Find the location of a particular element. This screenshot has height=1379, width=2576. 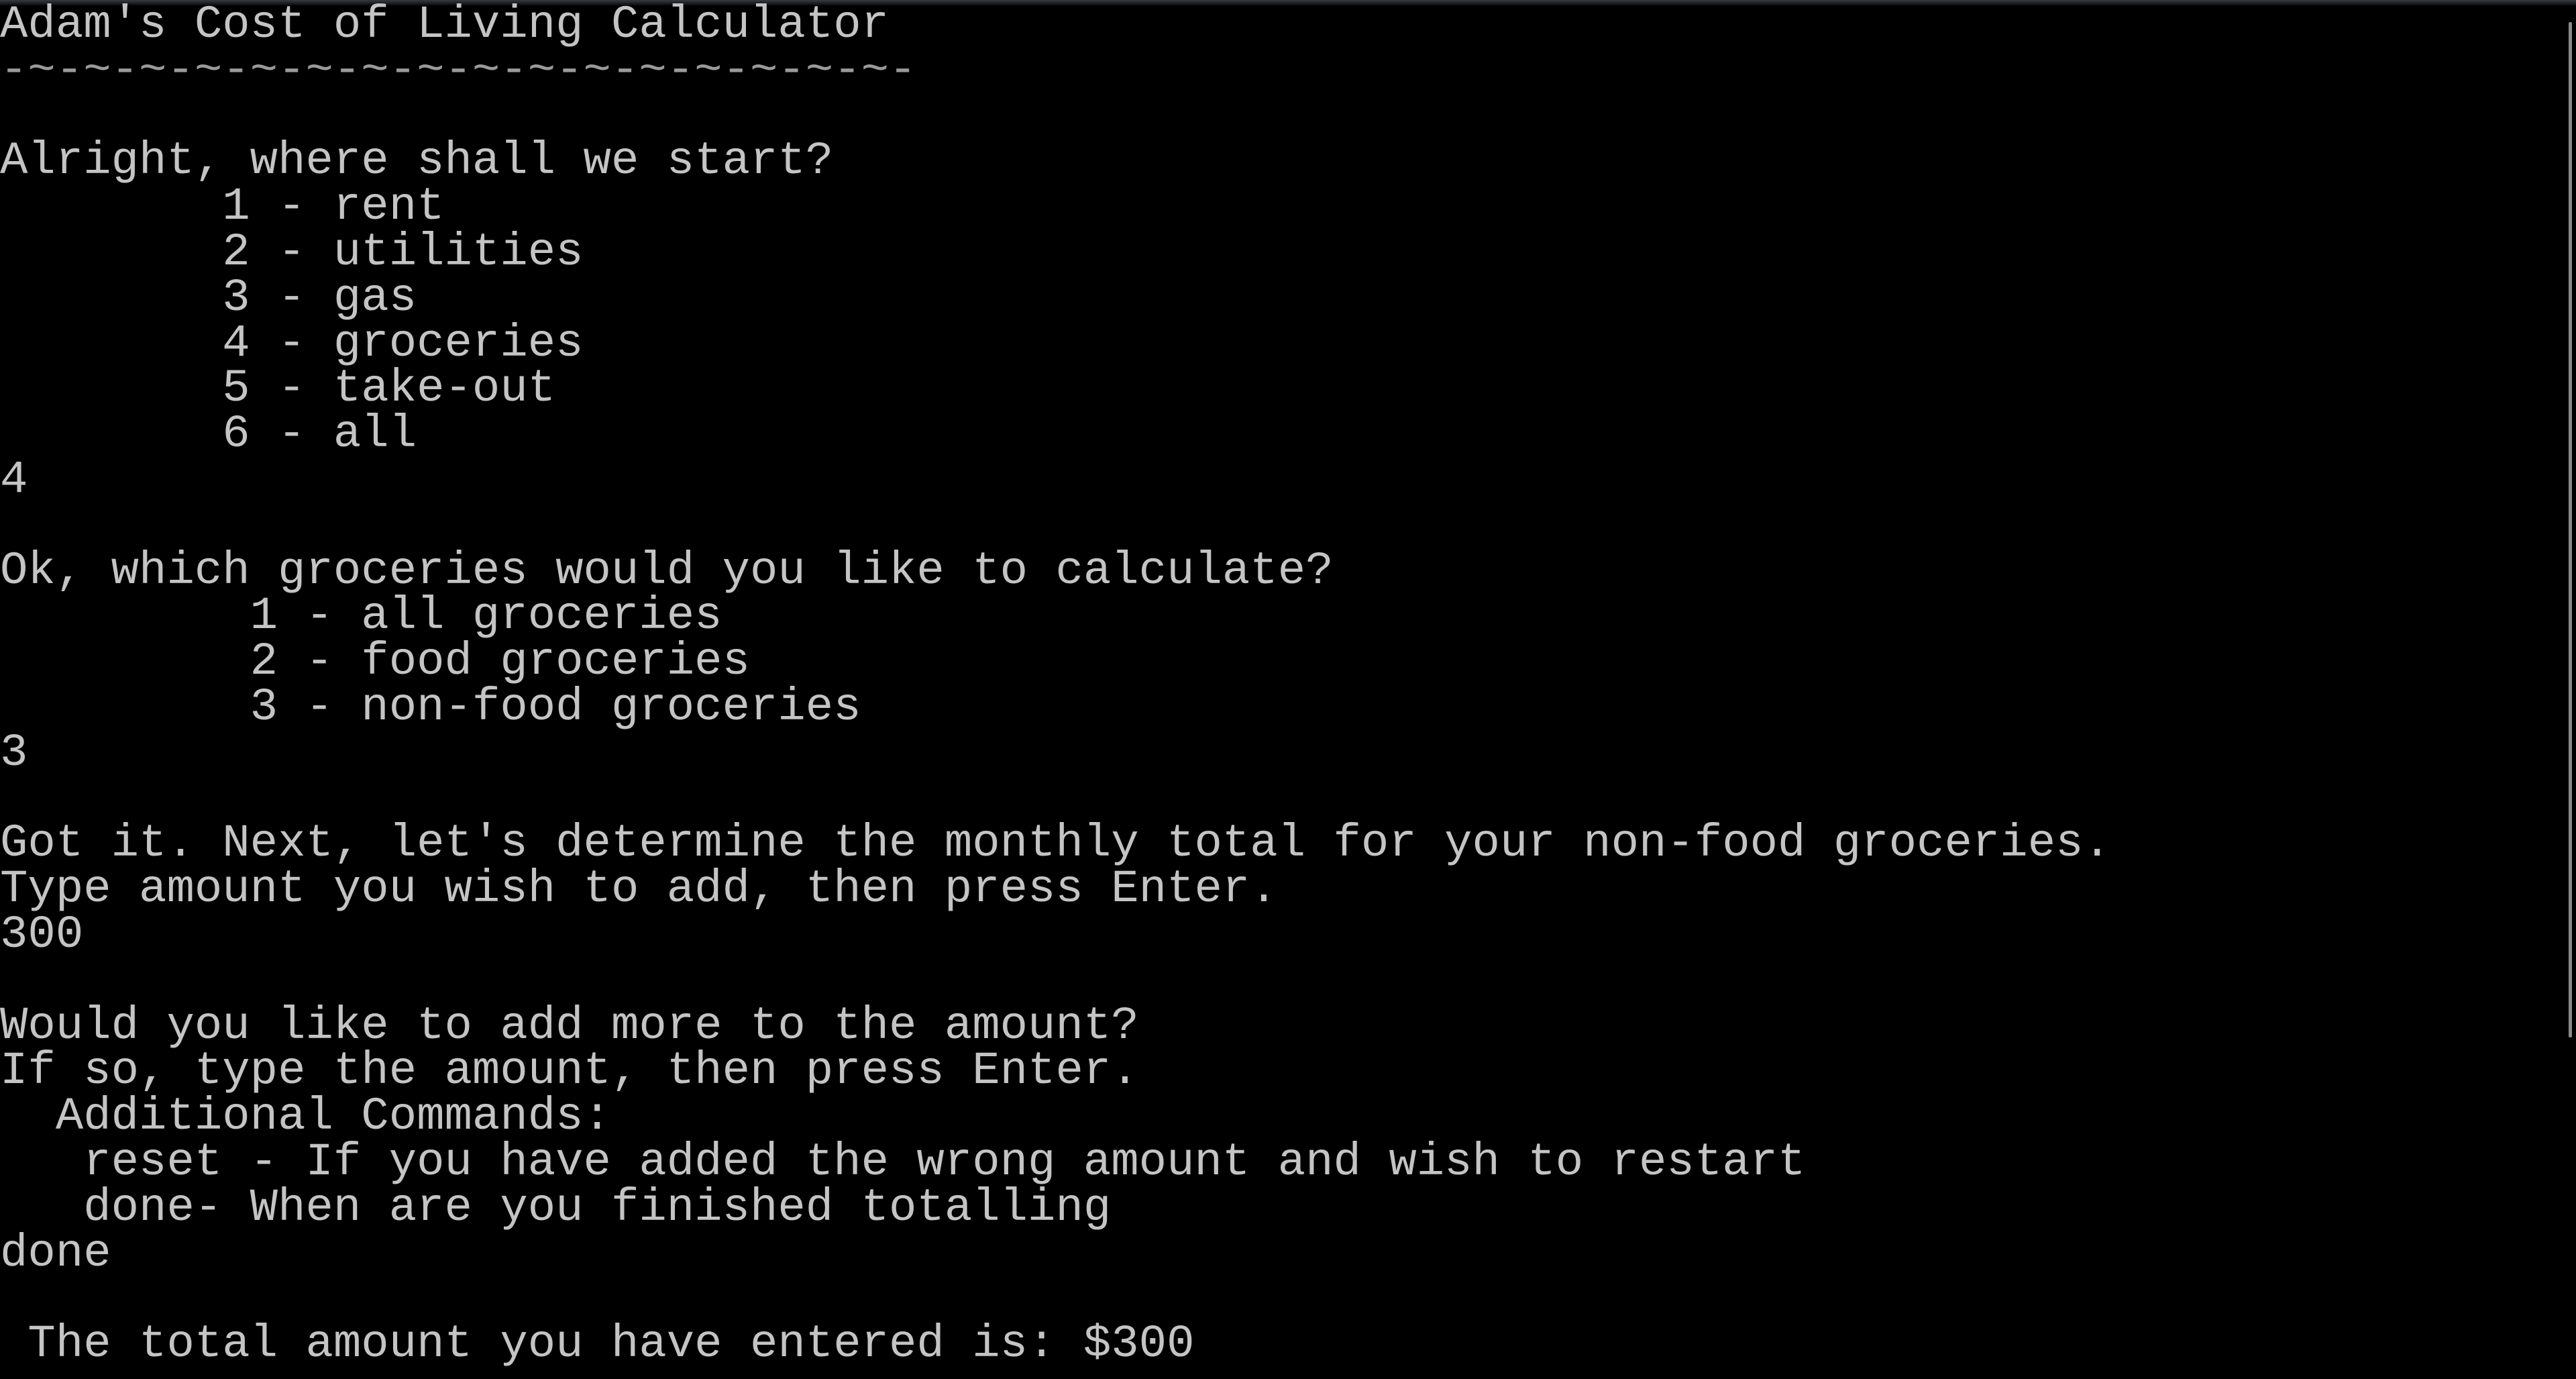

option-rent: 1 - rent is located at coordinates (222, 207).